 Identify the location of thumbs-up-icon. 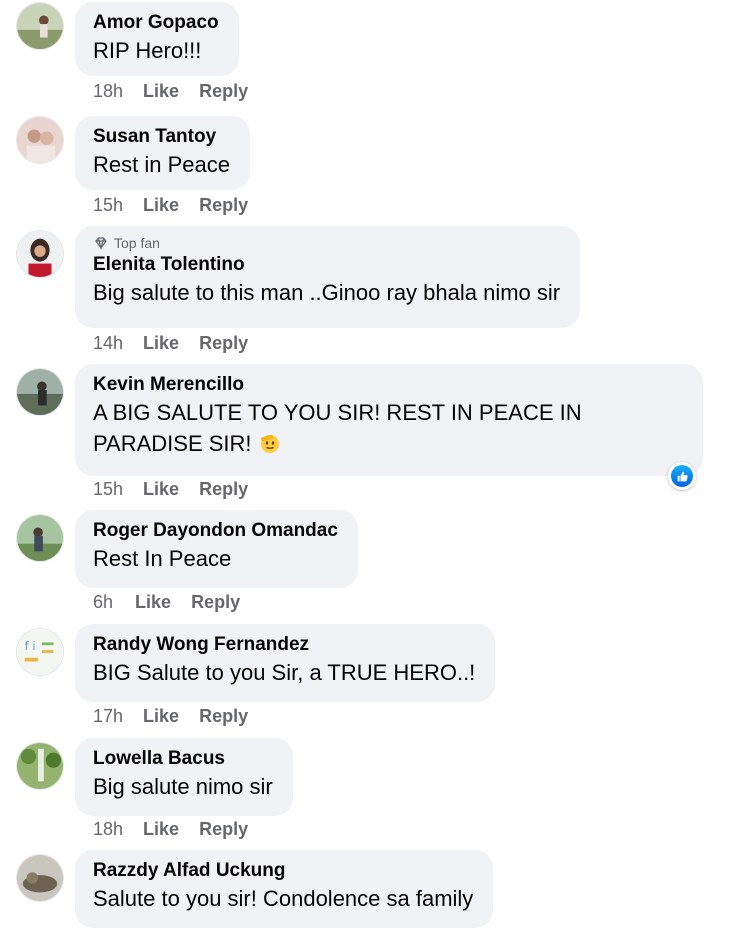
(682, 476).